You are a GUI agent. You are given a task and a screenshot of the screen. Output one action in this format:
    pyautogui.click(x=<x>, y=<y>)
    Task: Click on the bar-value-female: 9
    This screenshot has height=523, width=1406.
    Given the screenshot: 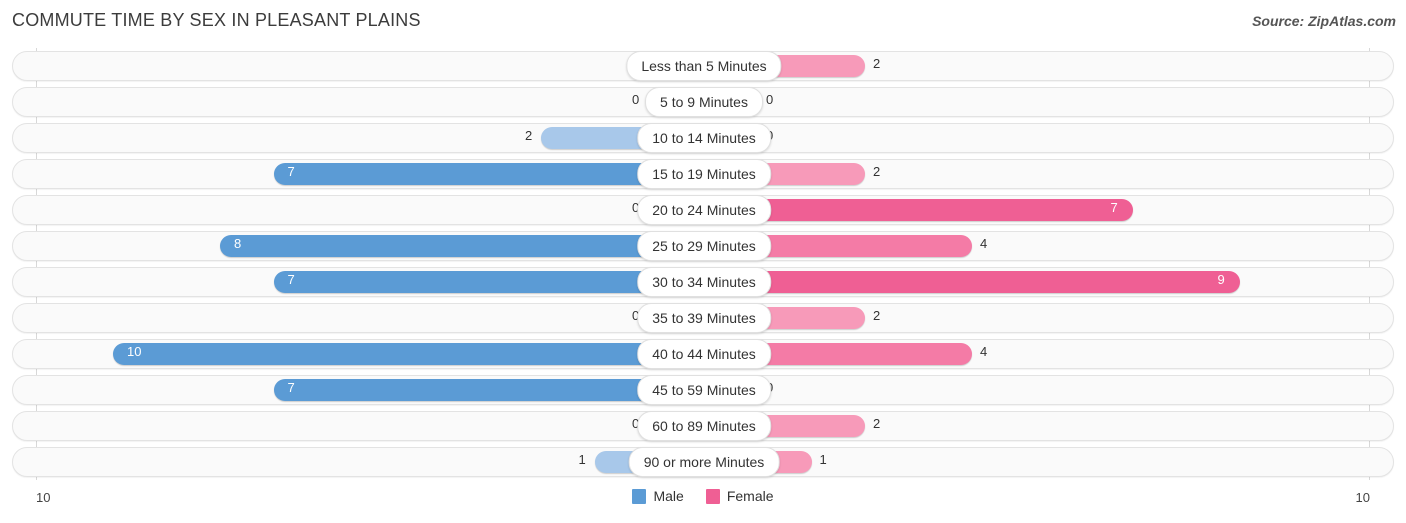 What is the action you would take?
    pyautogui.click(x=1221, y=279)
    